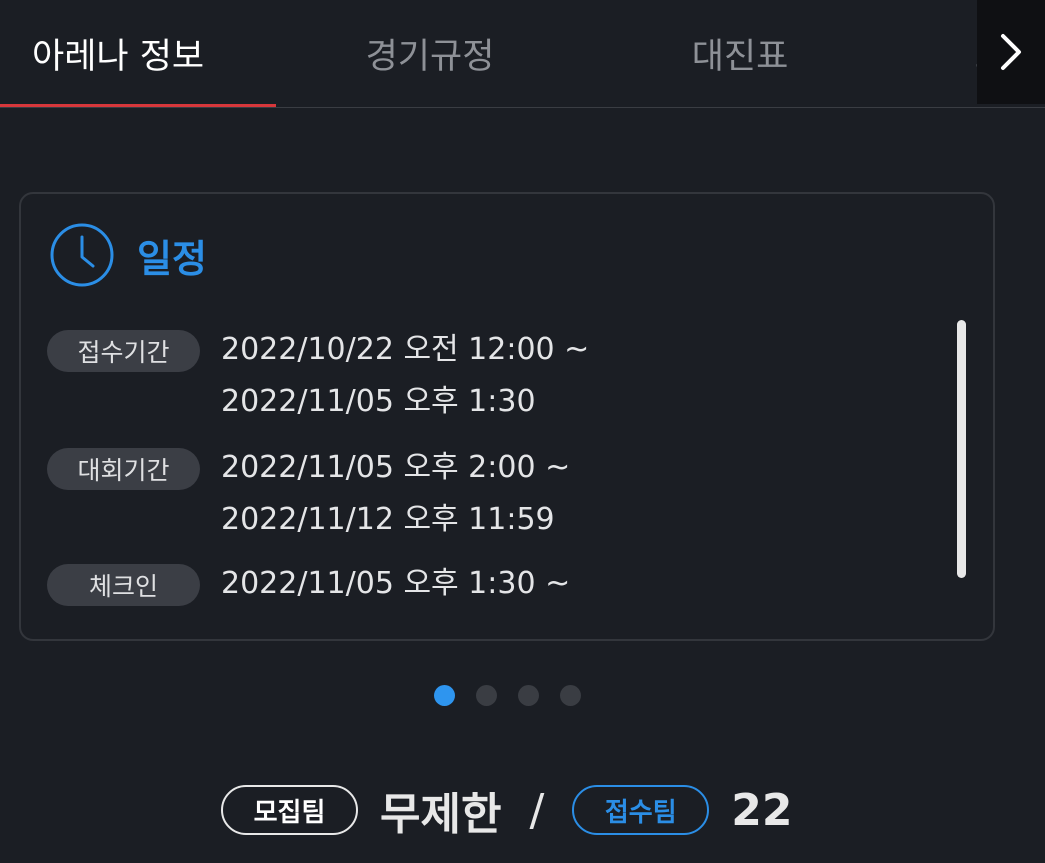 This screenshot has width=1045, height=863. Describe the element at coordinates (388, 519) in the screenshot. I see `schedule-line: 2022/11/12 오후 11:59` at that location.